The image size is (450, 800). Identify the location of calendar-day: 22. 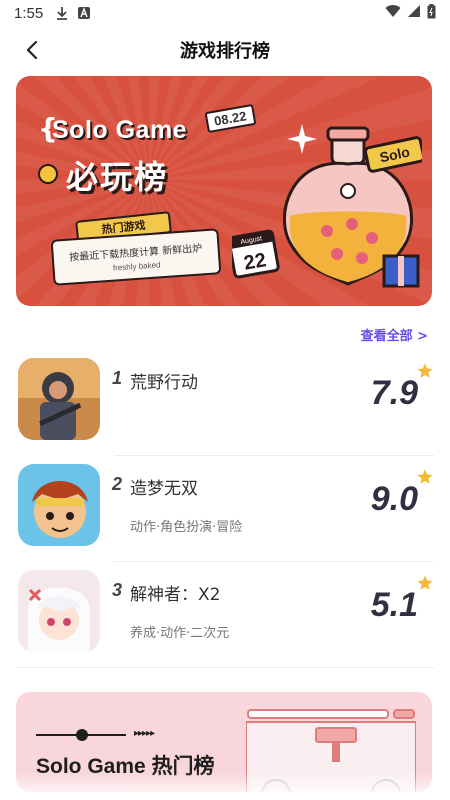
(255, 262).